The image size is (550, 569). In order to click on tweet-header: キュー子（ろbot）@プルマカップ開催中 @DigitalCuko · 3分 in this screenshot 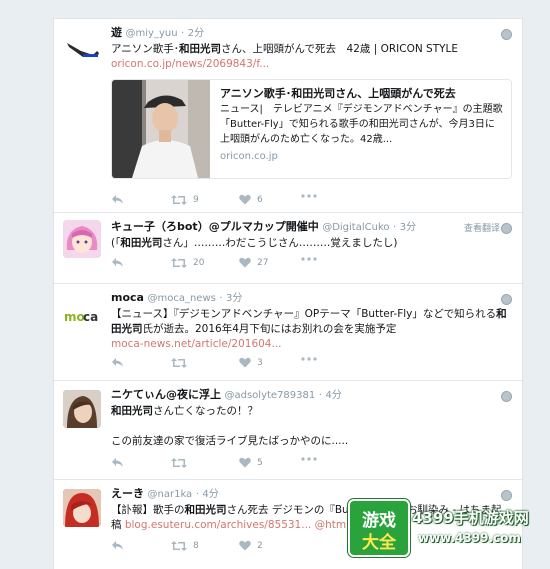, I will do `click(264, 226)`.